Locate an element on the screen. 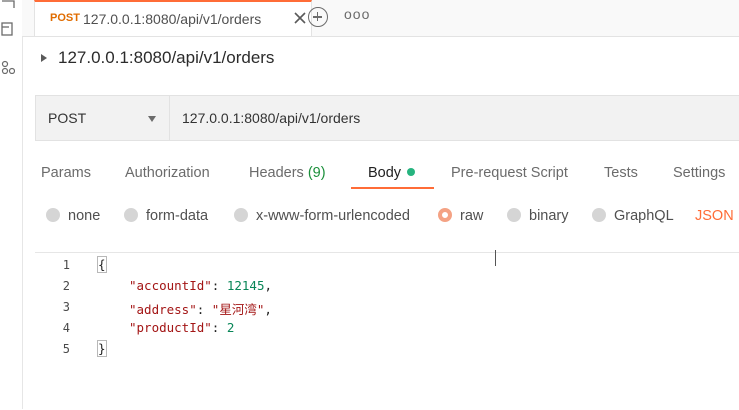 The height and width of the screenshot is (410, 739). tab-body-label: Body is located at coordinates (385, 173).